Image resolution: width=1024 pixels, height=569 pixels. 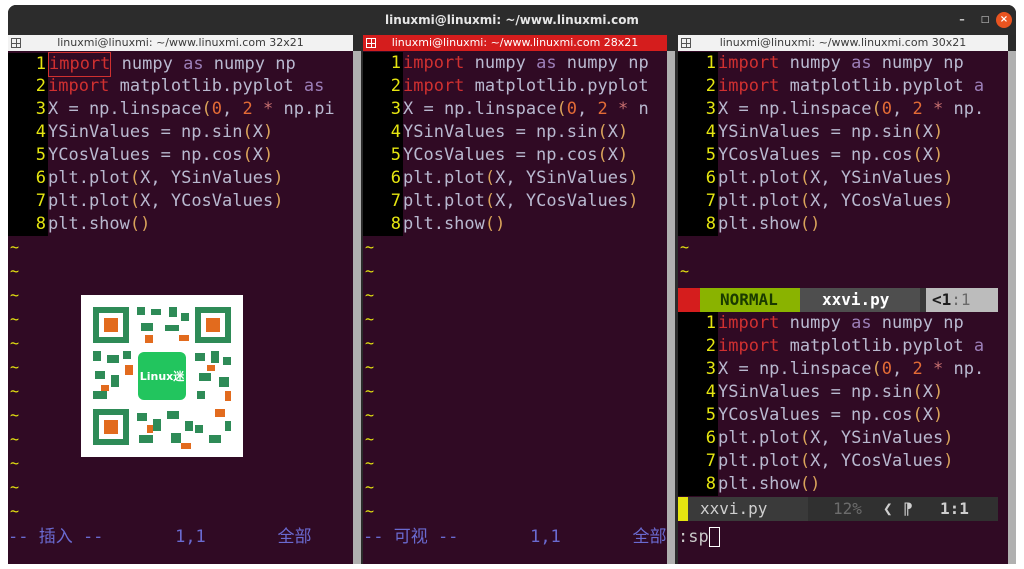 What do you see at coordinates (166, 86) in the screenshot?
I see `code-line: 2 import matplotlib.pyplot as` at bounding box center [166, 86].